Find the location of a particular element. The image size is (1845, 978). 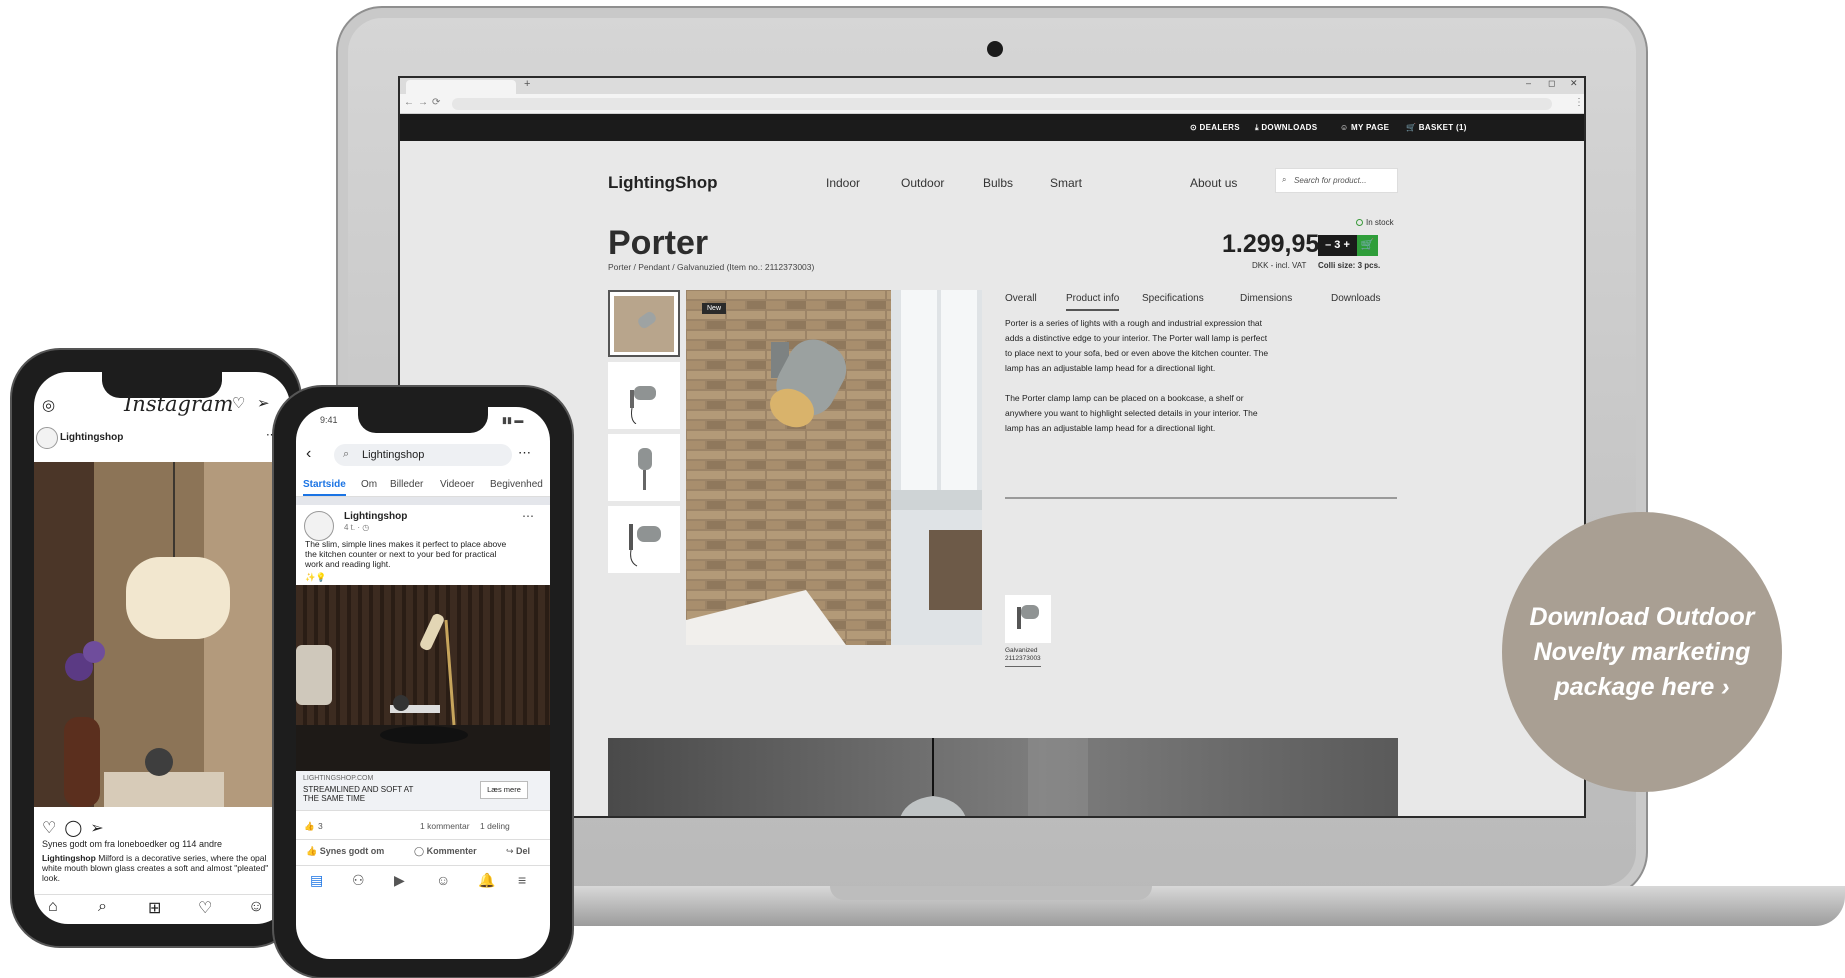

colli-size: Colli size: 3 pcs. is located at coordinates (1349, 265).